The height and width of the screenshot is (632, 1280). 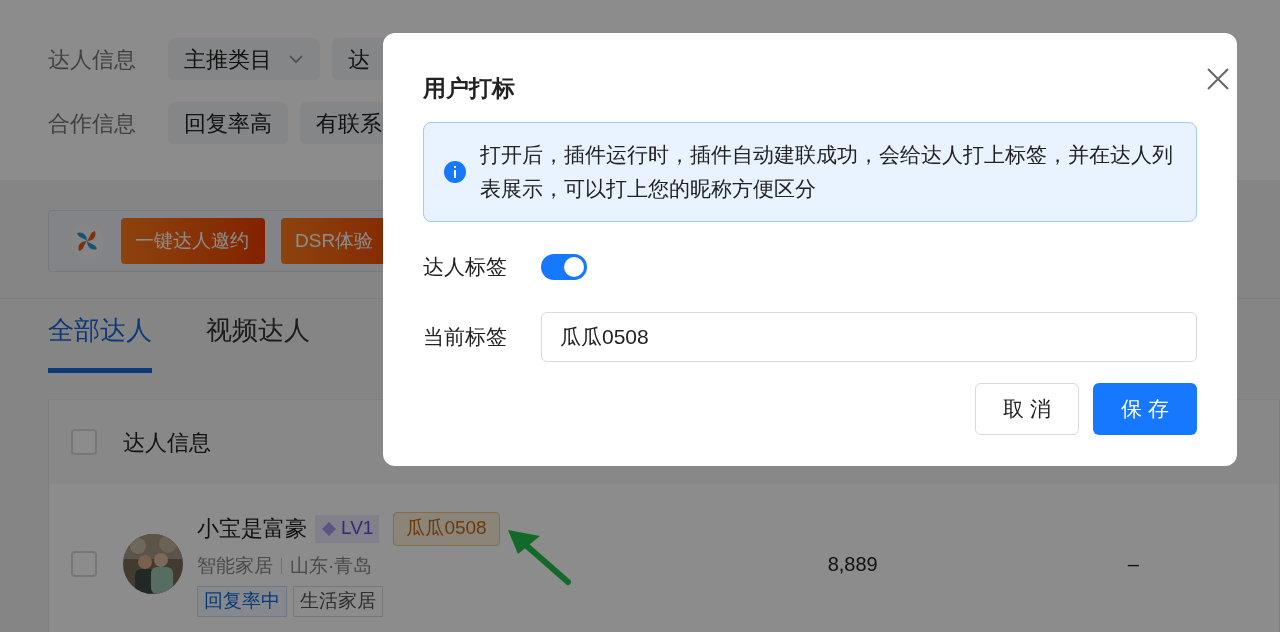 I want to click on filter-label: 合作信息, so click(x=92, y=123).